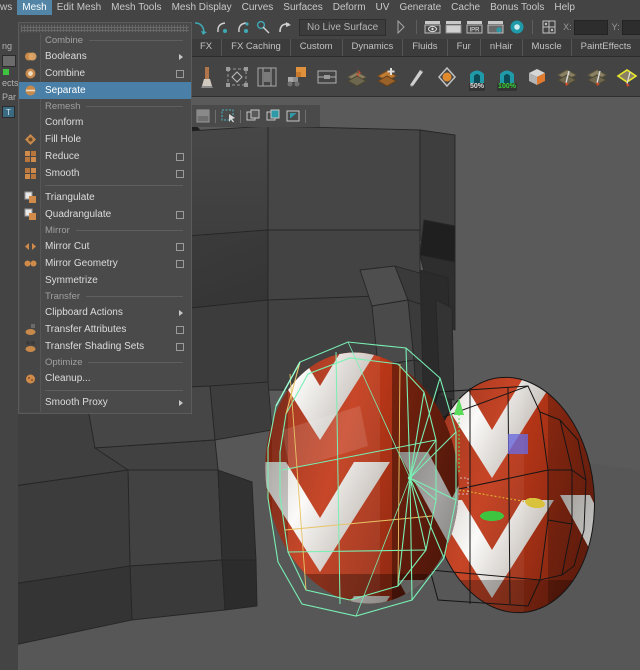 This screenshot has width=640, height=670. Describe the element at coordinates (79, 7) in the screenshot. I see `menu-edit-mesh: Edit Mesh` at that location.